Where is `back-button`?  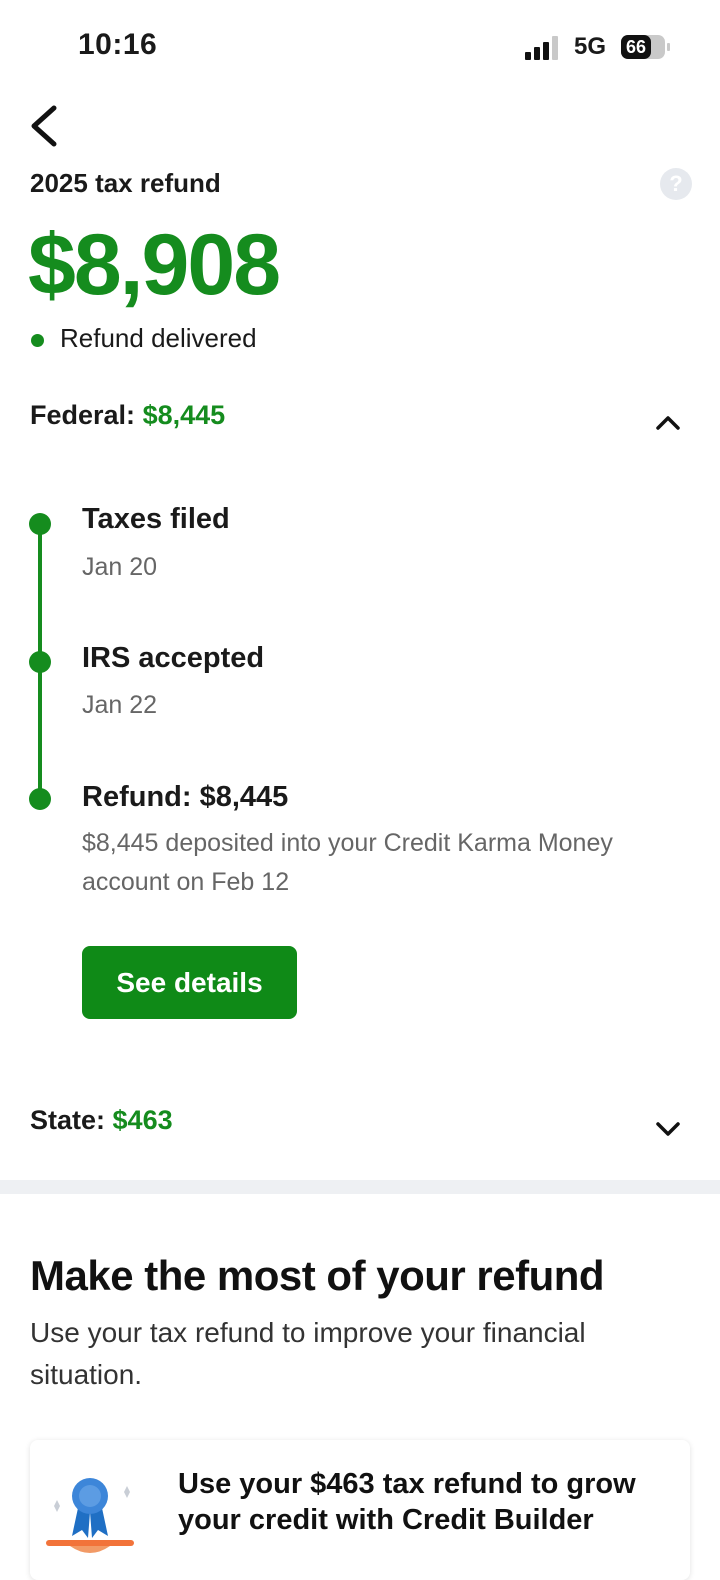 back-button is located at coordinates (46, 126).